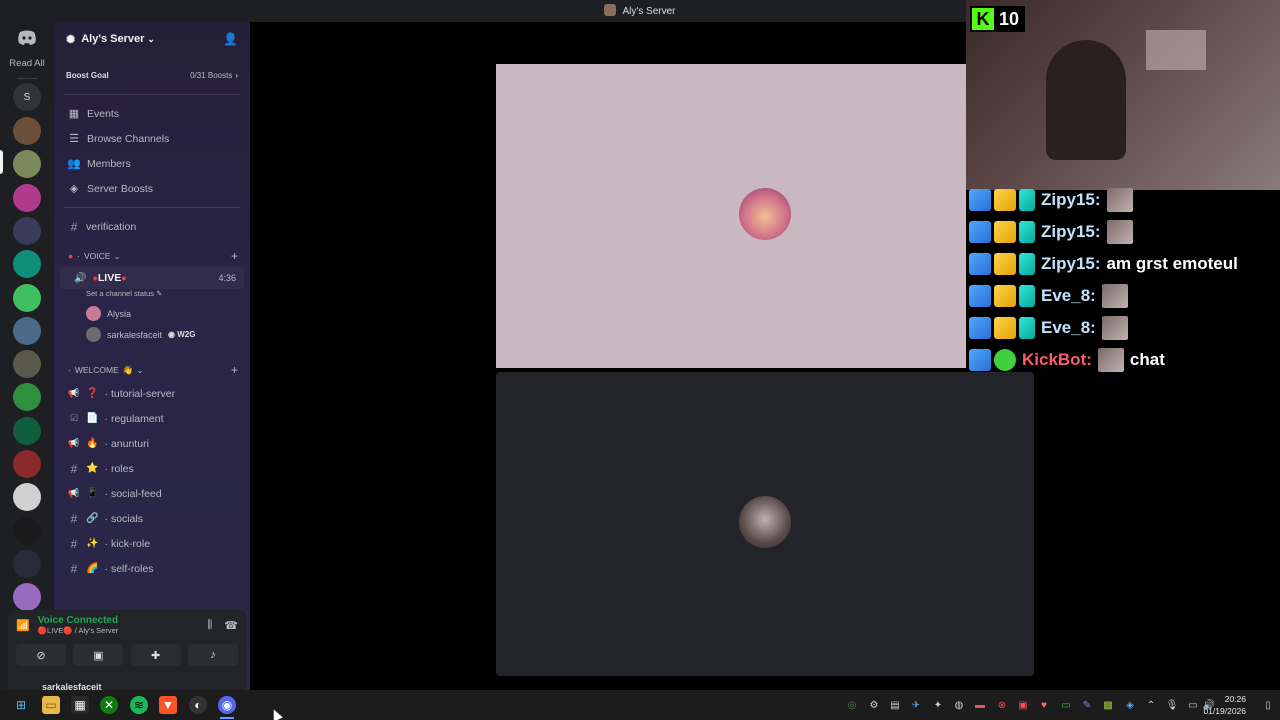 The width and height of the screenshot is (1280, 720). Describe the element at coordinates (1108, 705) in the screenshot. I see `tray-icon: ▩` at that location.